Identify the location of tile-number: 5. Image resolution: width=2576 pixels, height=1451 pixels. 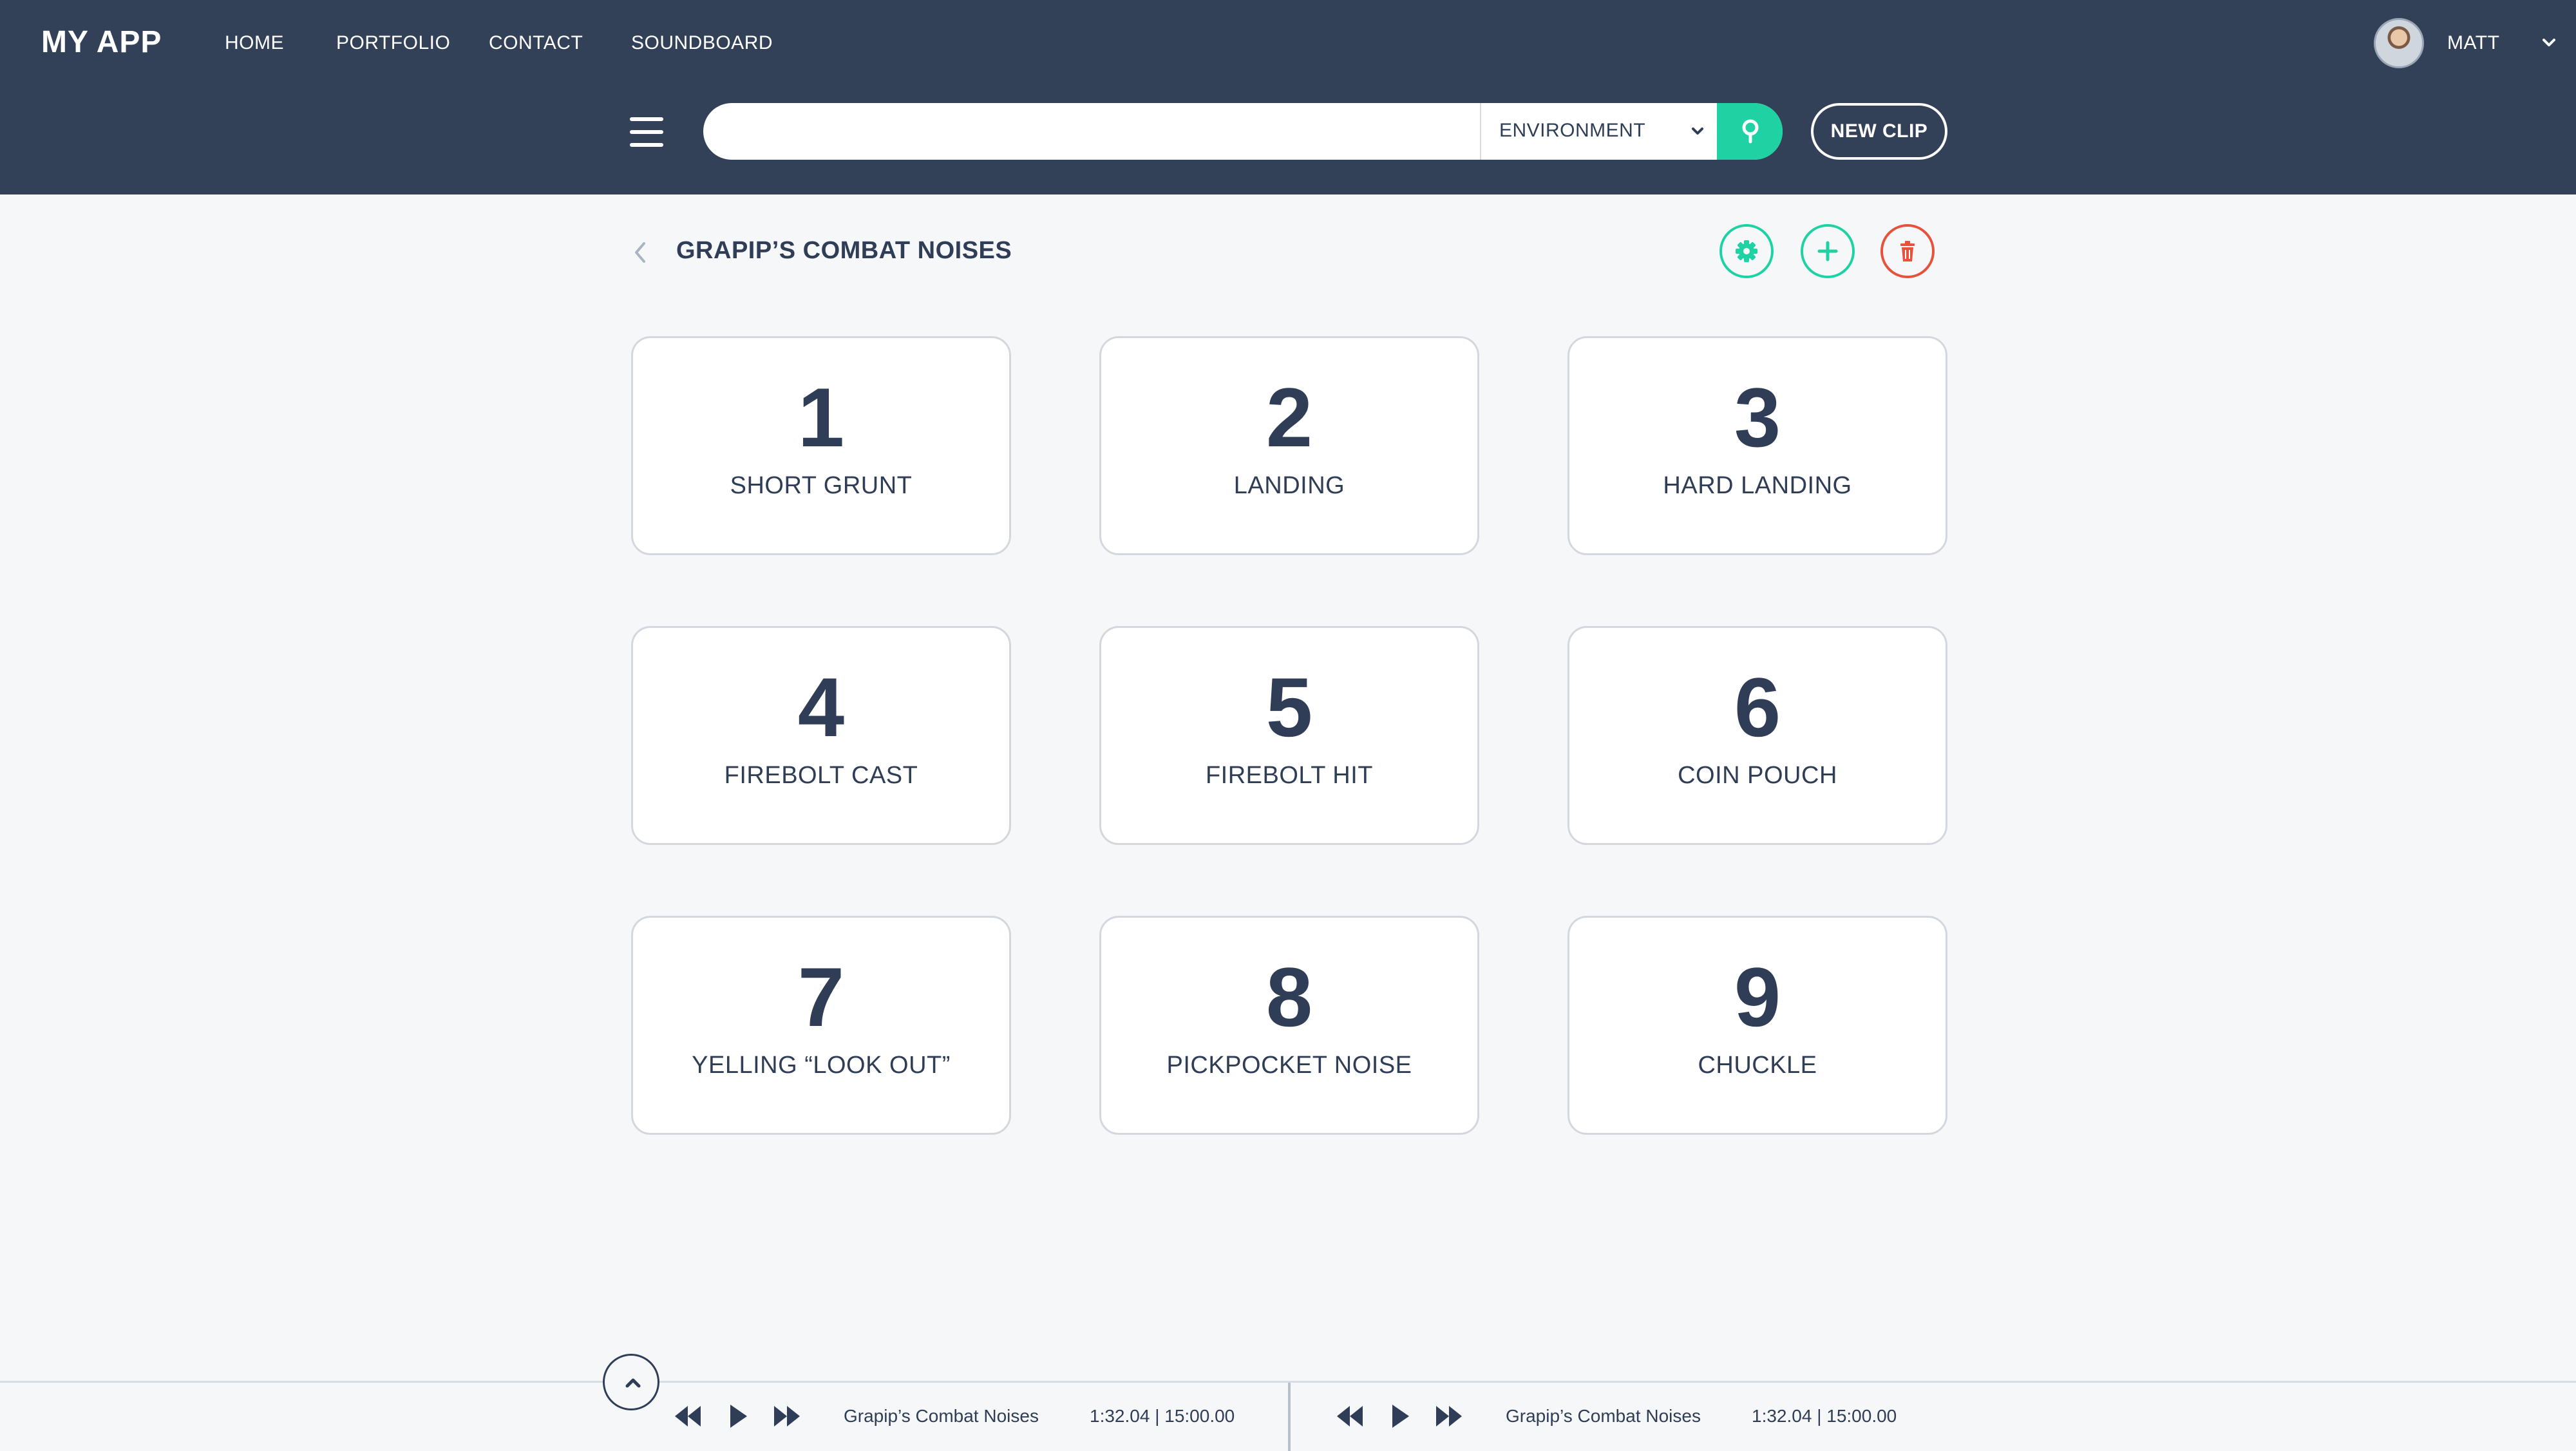
(1289, 707).